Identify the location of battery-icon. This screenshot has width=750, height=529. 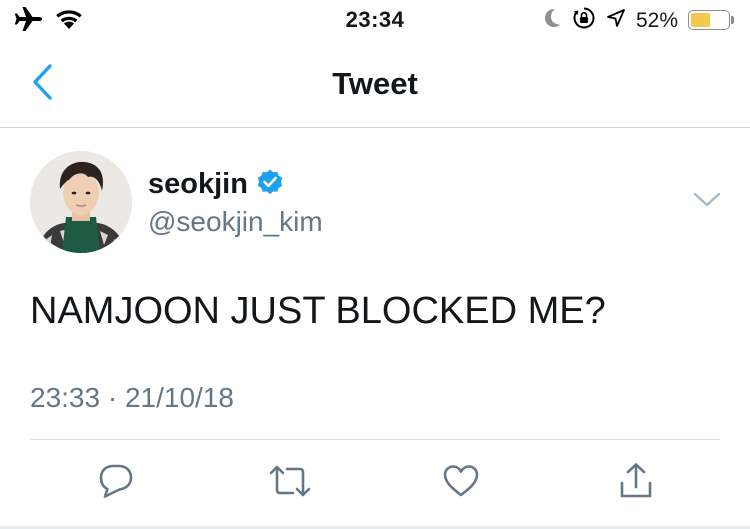
(712, 20).